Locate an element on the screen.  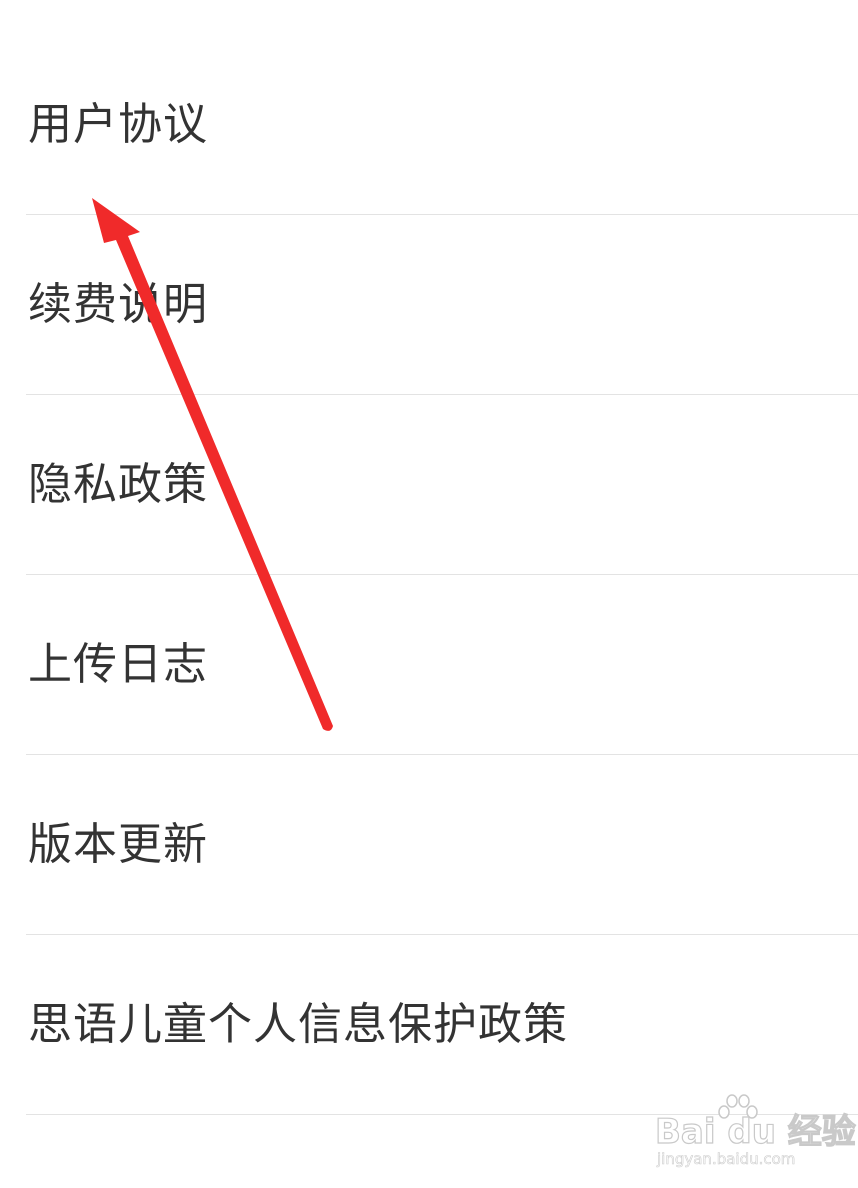
settings-item-label: 隐私政策 is located at coordinates (118, 484).